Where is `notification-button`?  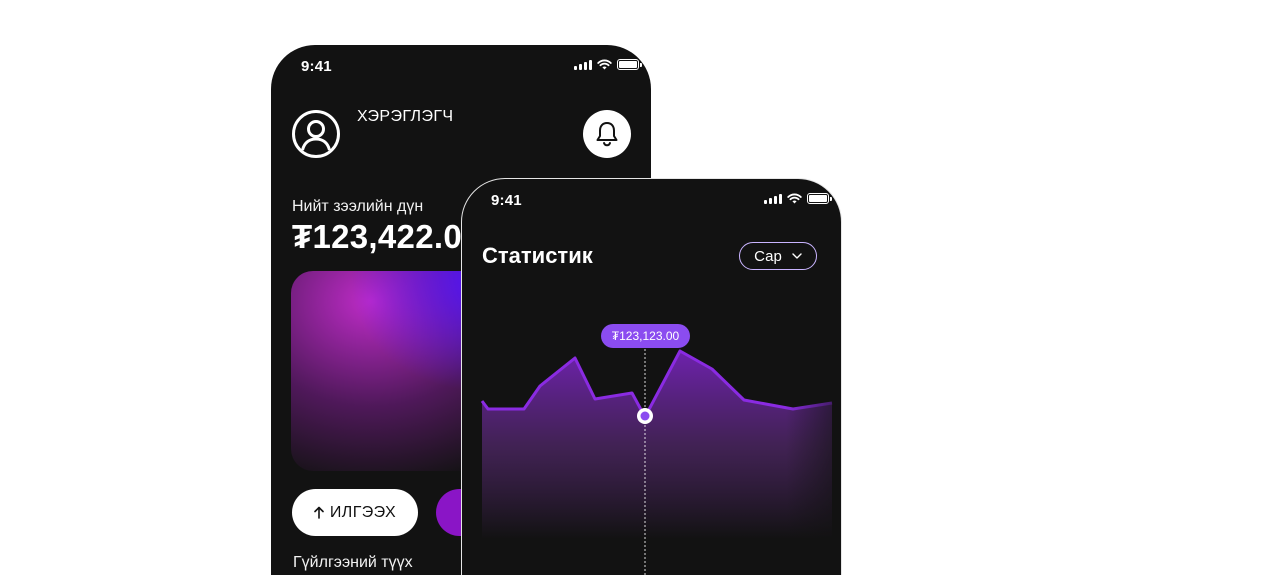 notification-button is located at coordinates (607, 134).